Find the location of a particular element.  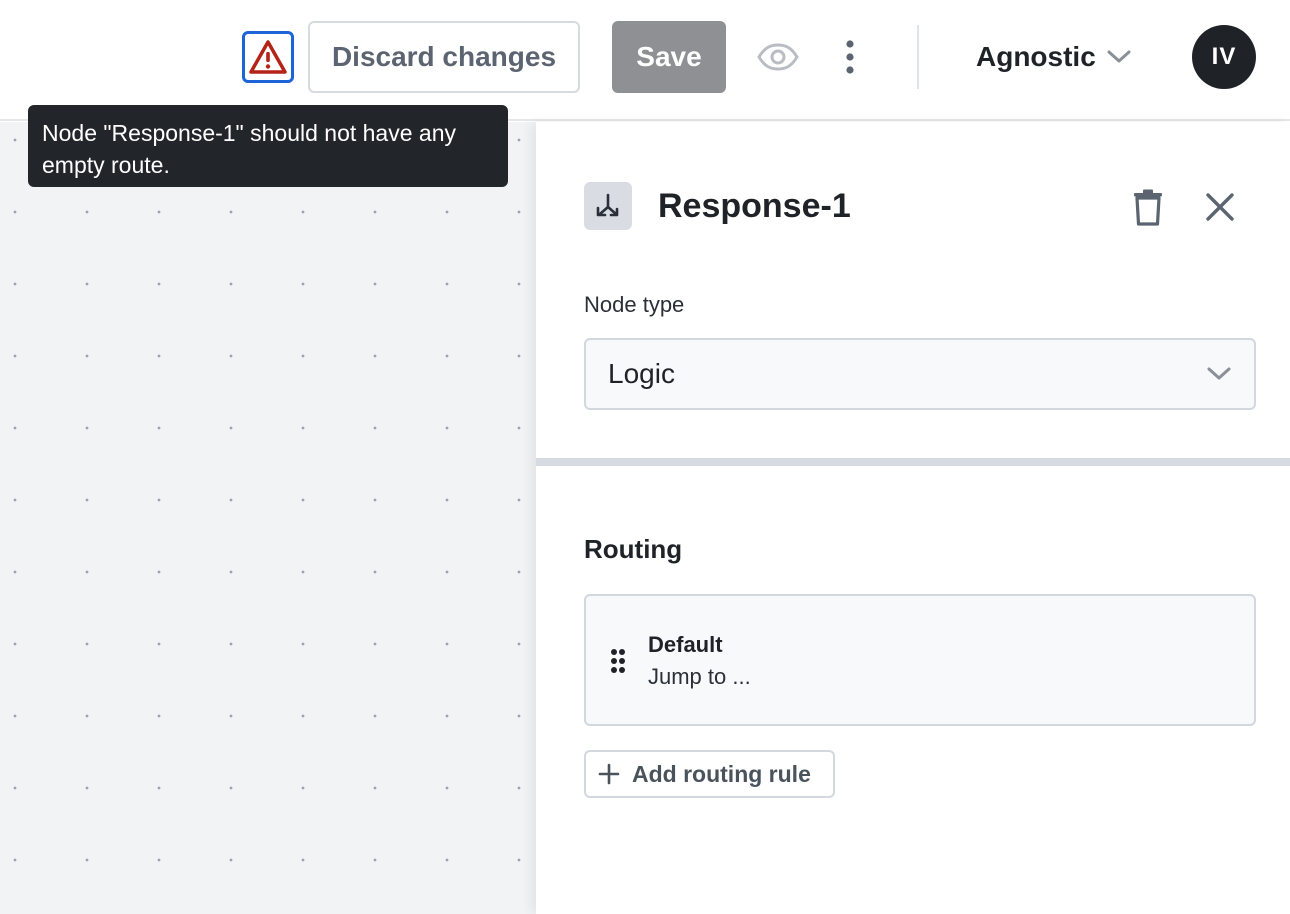

warning-triangle-icon is located at coordinates (268, 57).